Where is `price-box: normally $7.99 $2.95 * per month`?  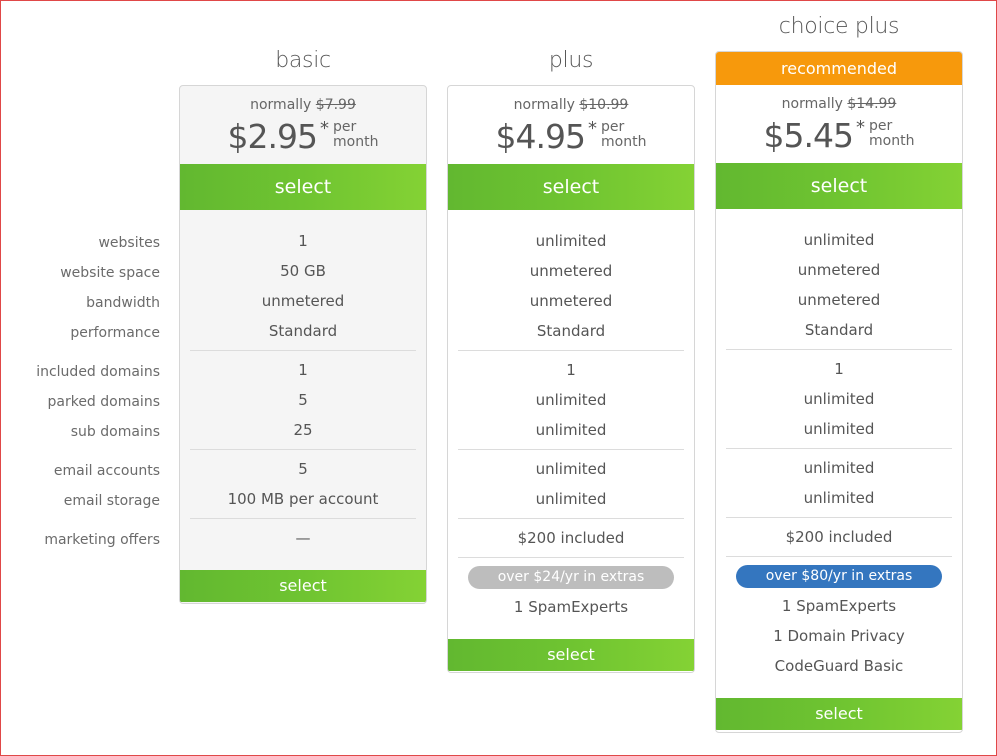
price-box: normally $7.99 $2.95 * per month is located at coordinates (303, 125).